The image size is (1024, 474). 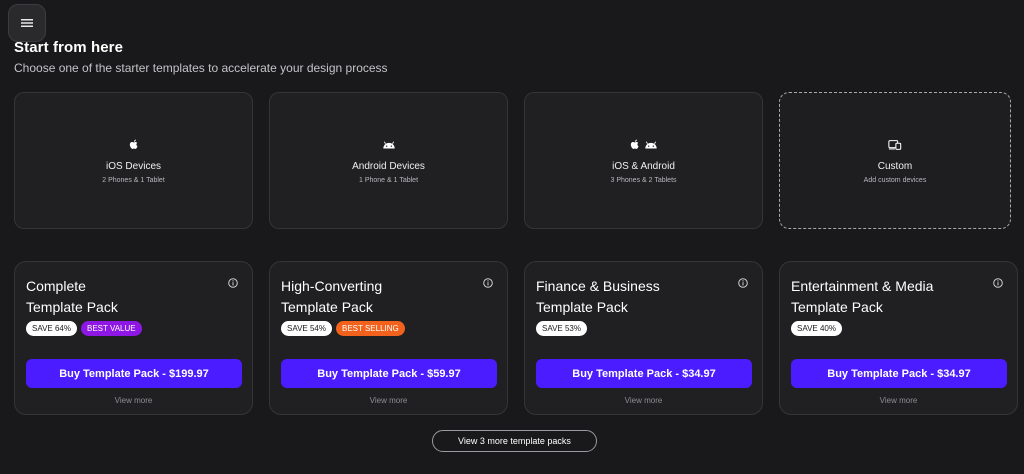 I want to click on device-description: 3 Phones & 2 Tablets, so click(x=643, y=180).